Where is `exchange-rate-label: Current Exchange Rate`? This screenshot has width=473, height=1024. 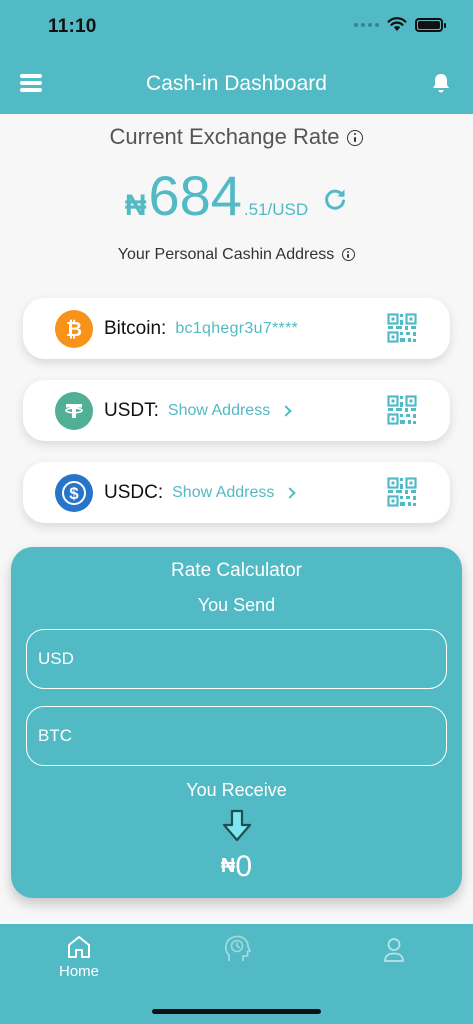
exchange-rate-label: Current Exchange Rate is located at coordinates (224, 136).